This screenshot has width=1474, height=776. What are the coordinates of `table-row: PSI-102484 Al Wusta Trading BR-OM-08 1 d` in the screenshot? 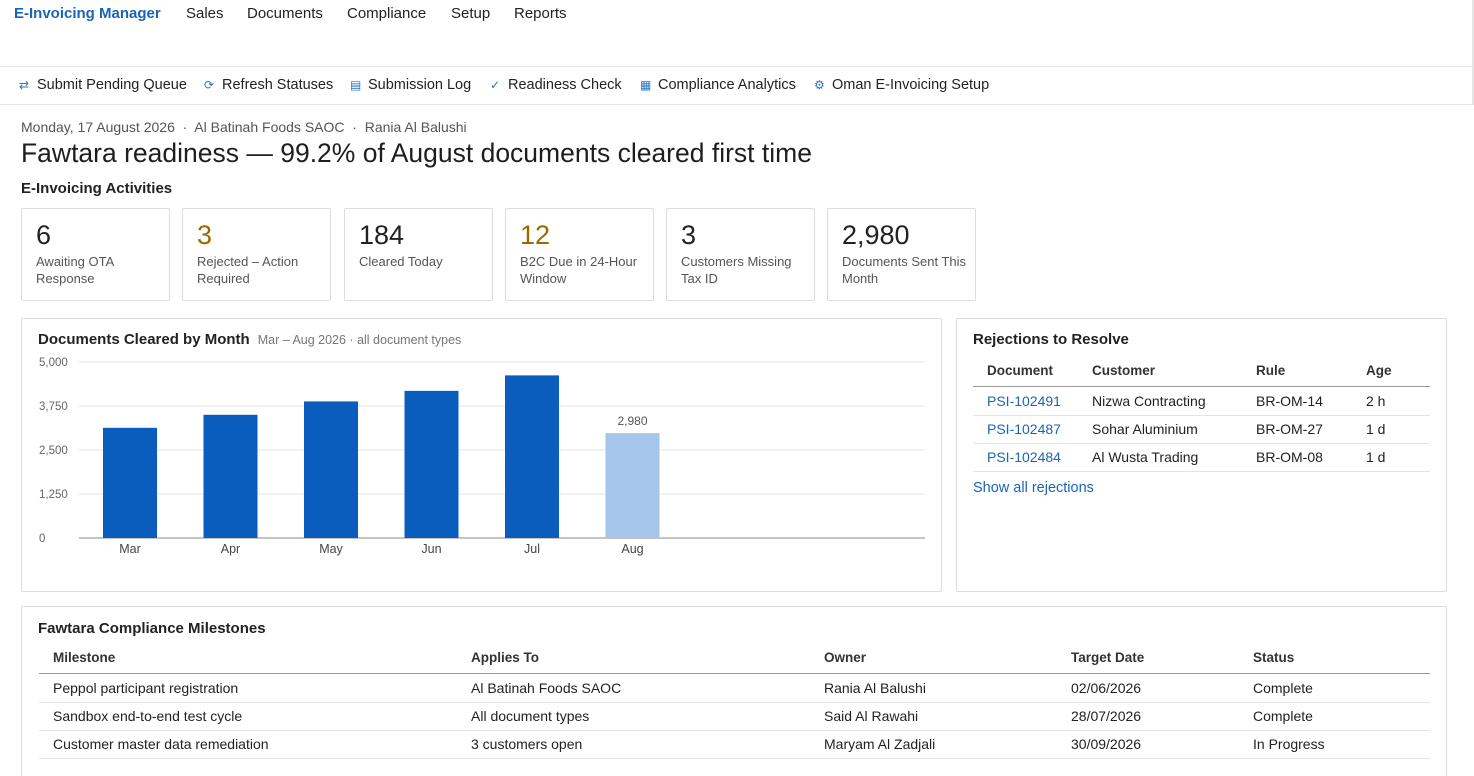 It's located at (1201, 457).